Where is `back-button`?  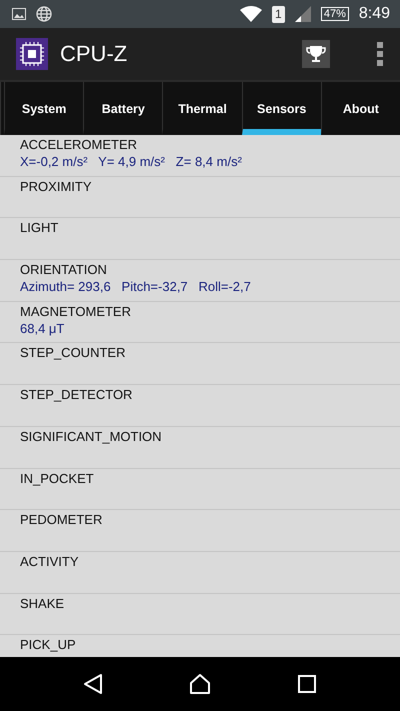 back-button is located at coordinates (93, 684).